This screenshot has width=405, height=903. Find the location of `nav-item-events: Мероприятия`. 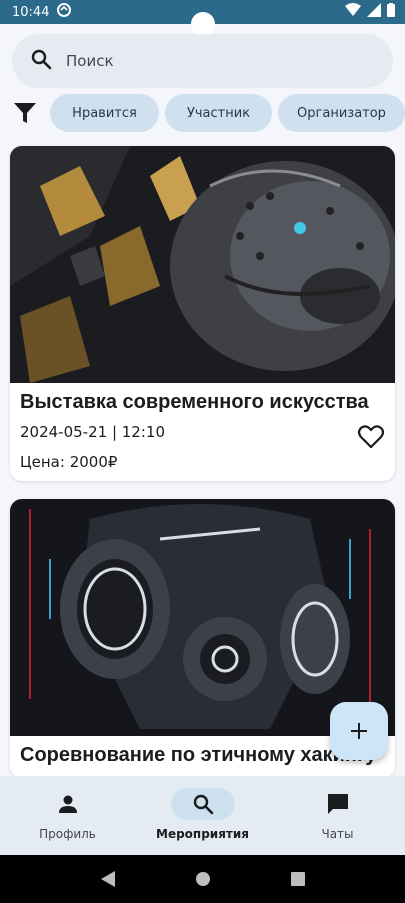

nav-item-events: Мероприятия is located at coordinates (202, 815).